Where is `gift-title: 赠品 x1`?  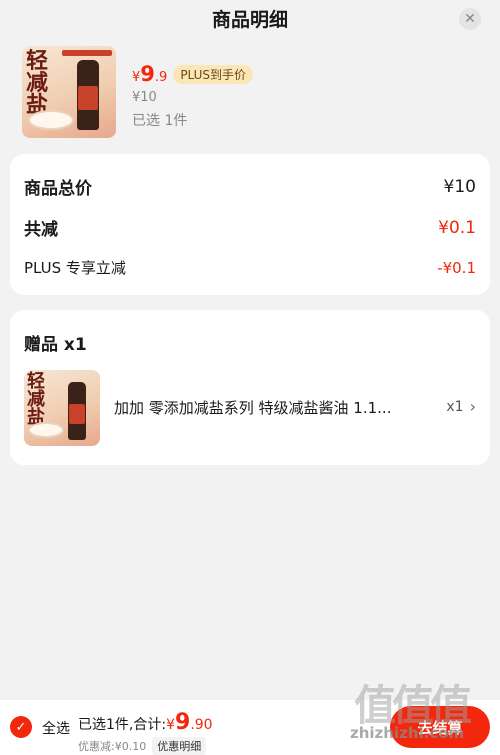 gift-title: 赠品 x1 is located at coordinates (55, 345).